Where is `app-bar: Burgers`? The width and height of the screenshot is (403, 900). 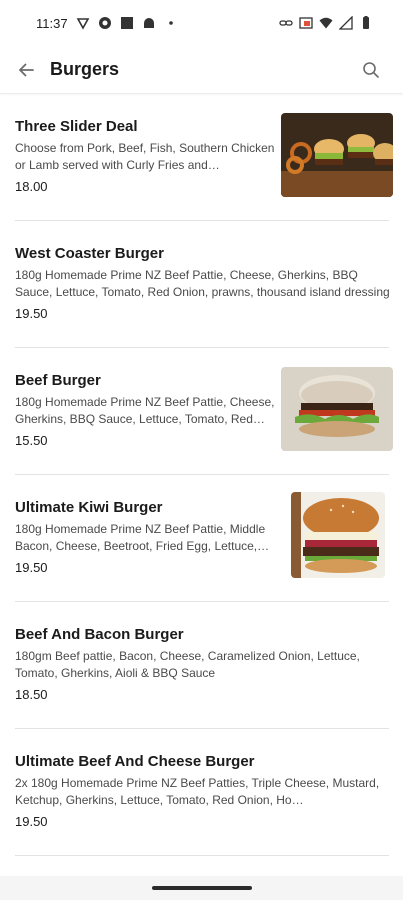
app-bar: Burgers is located at coordinates (201, 70).